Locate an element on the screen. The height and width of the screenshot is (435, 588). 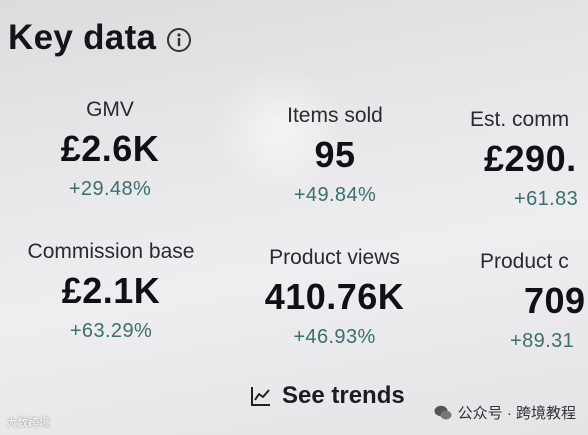
key-data-header: Key data is located at coordinates (100, 38).